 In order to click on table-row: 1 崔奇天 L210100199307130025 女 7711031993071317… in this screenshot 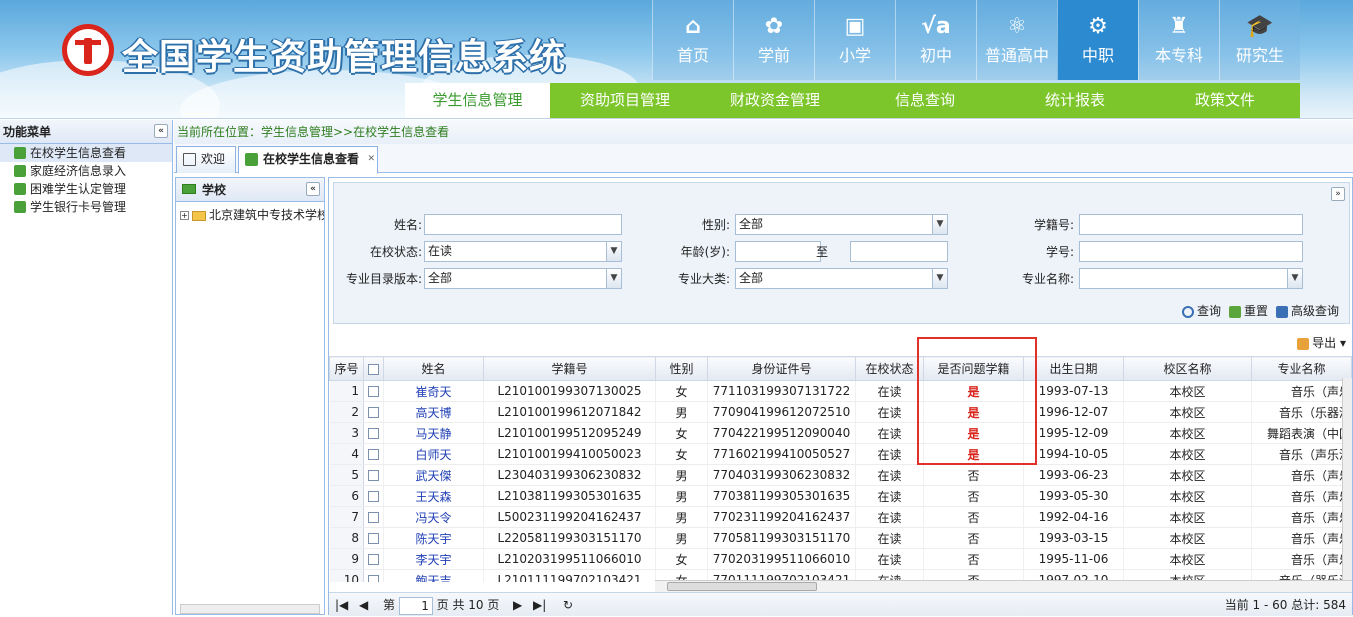, I will do `click(840, 391)`.